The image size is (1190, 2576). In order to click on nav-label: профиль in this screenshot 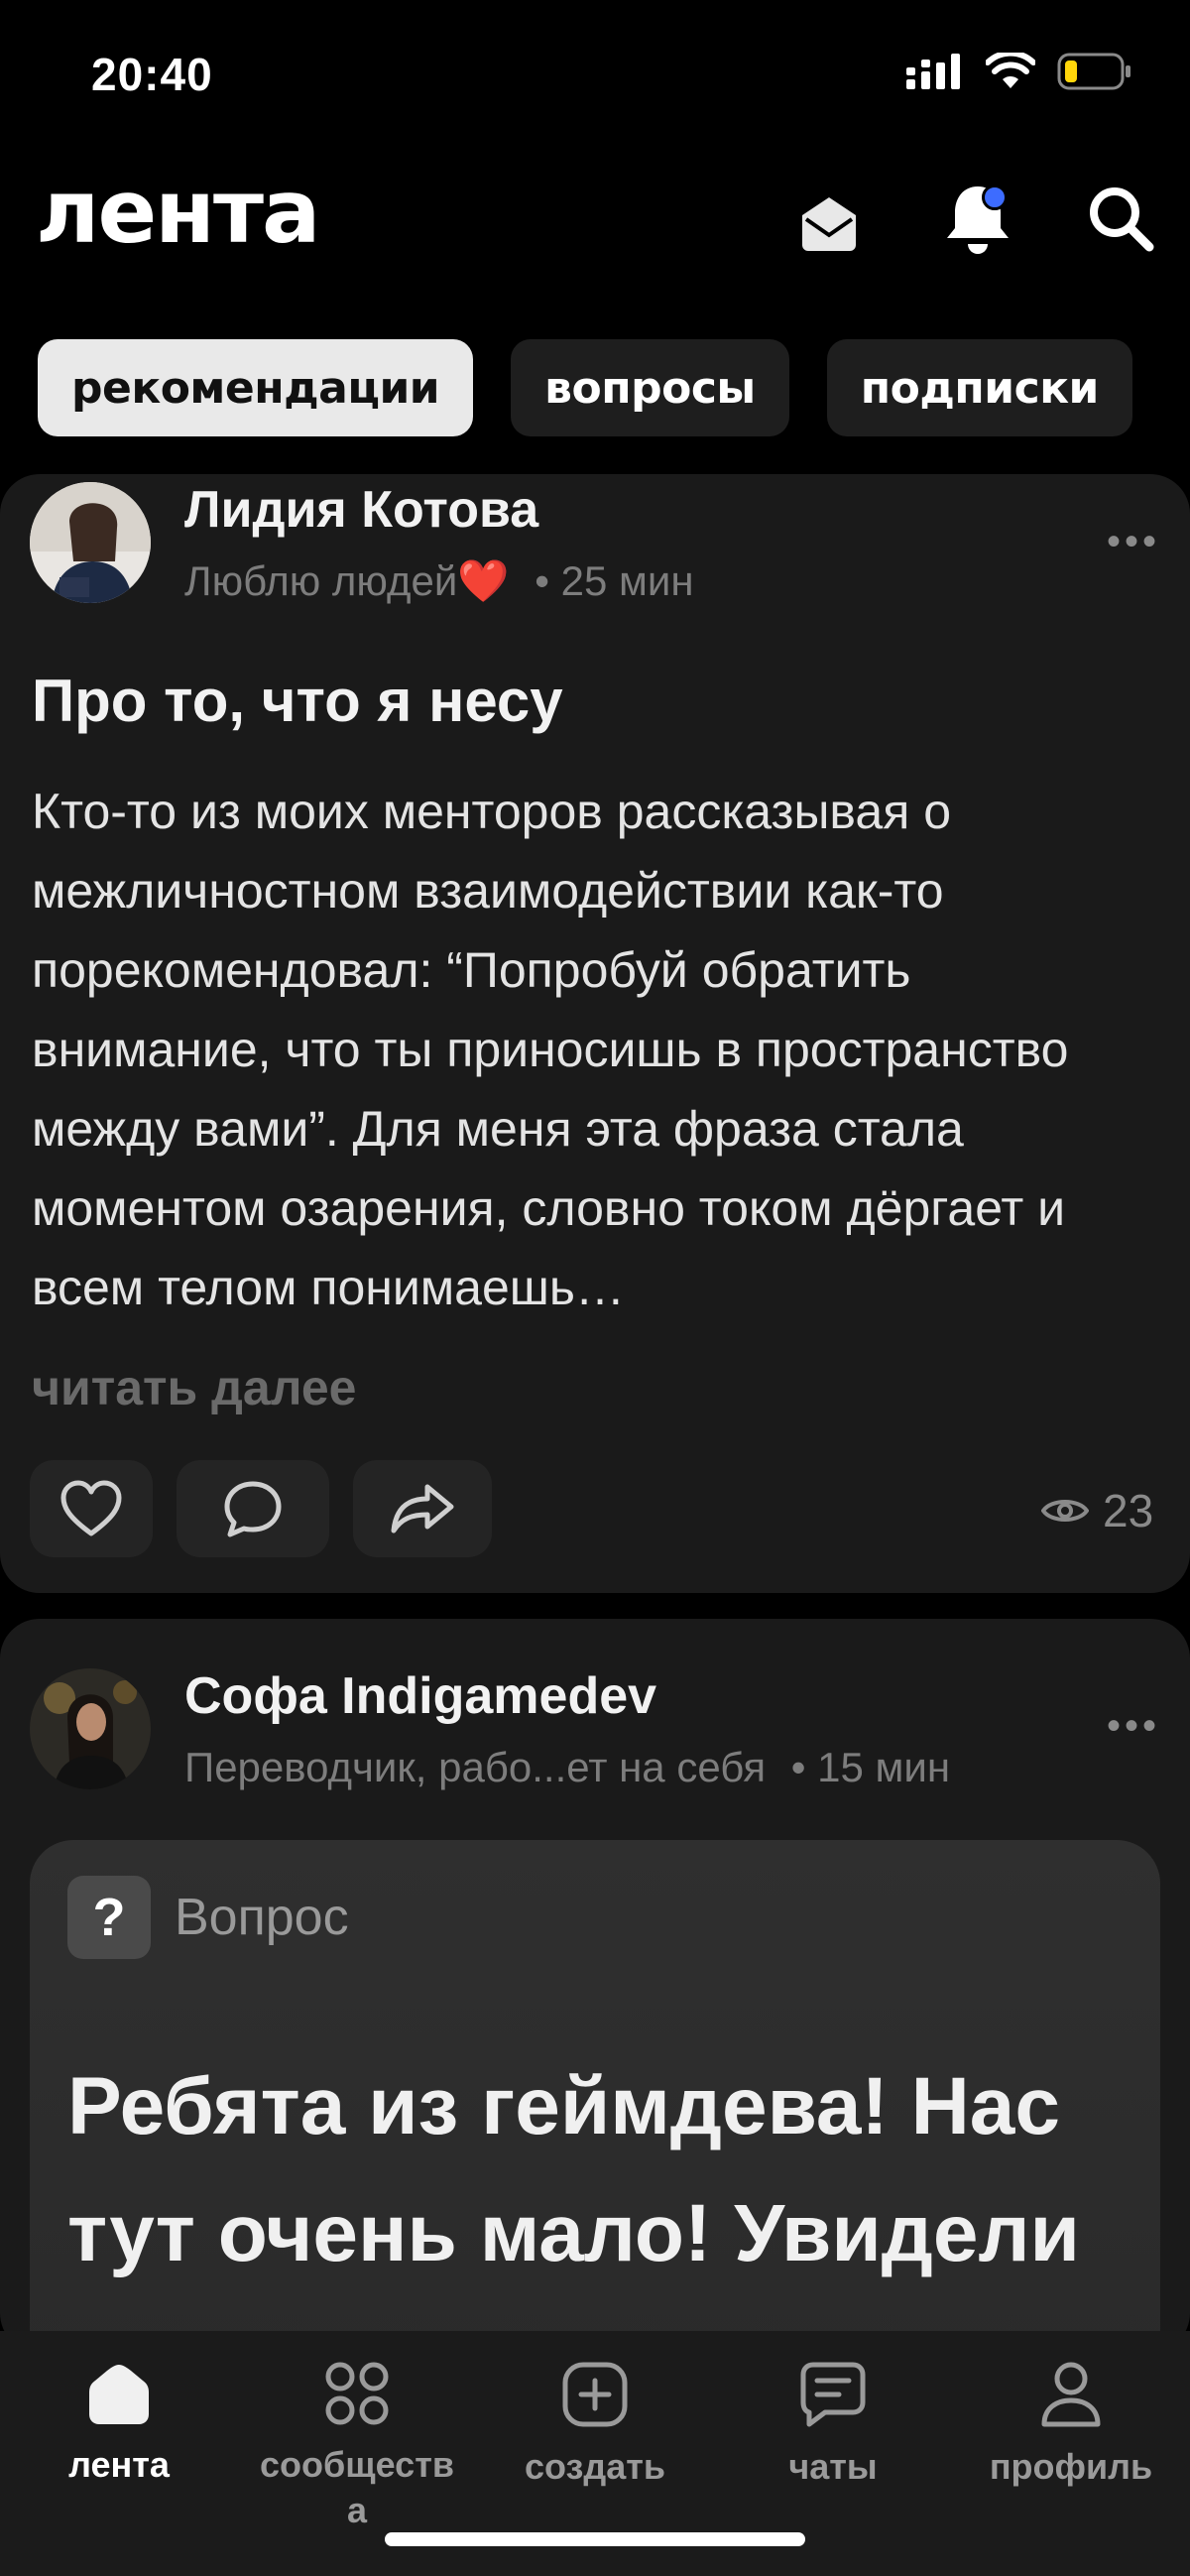, I will do `click(1071, 2466)`.